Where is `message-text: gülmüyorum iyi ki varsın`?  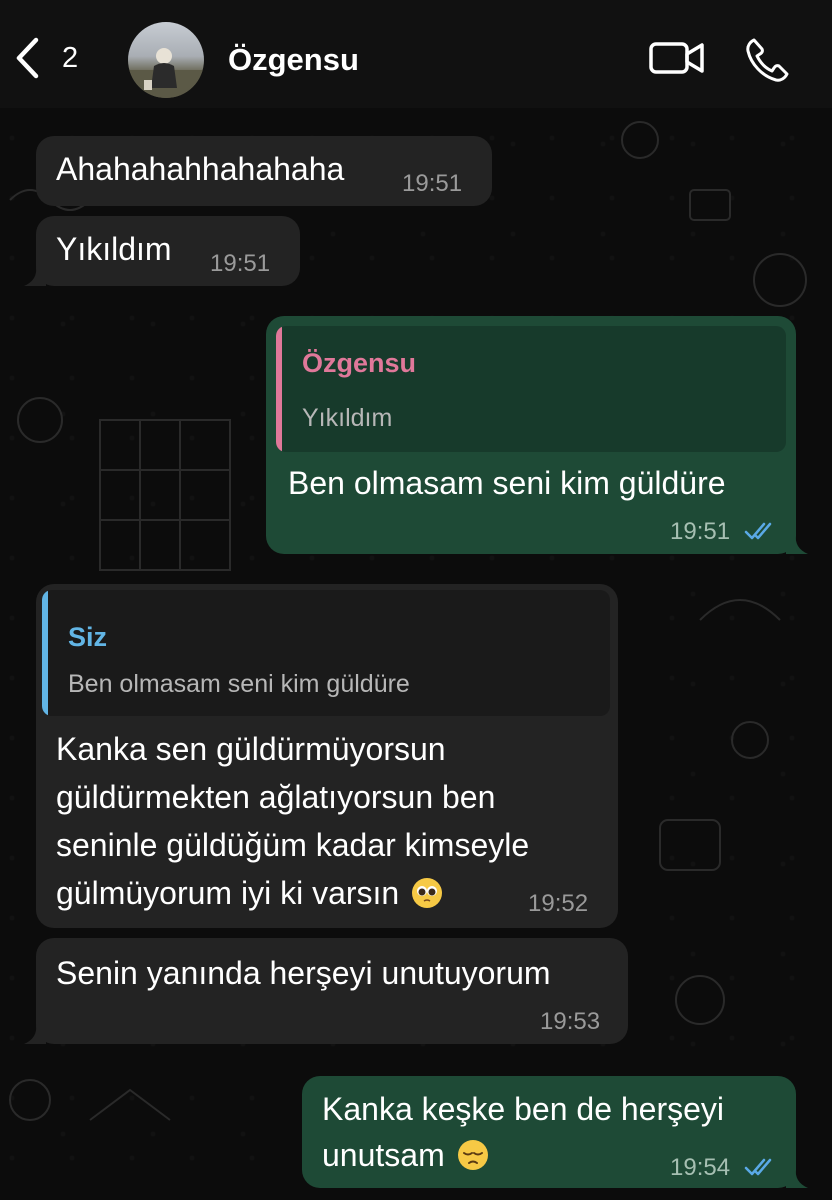
message-text: gülmüyorum iyi ki varsın is located at coordinates (228, 893).